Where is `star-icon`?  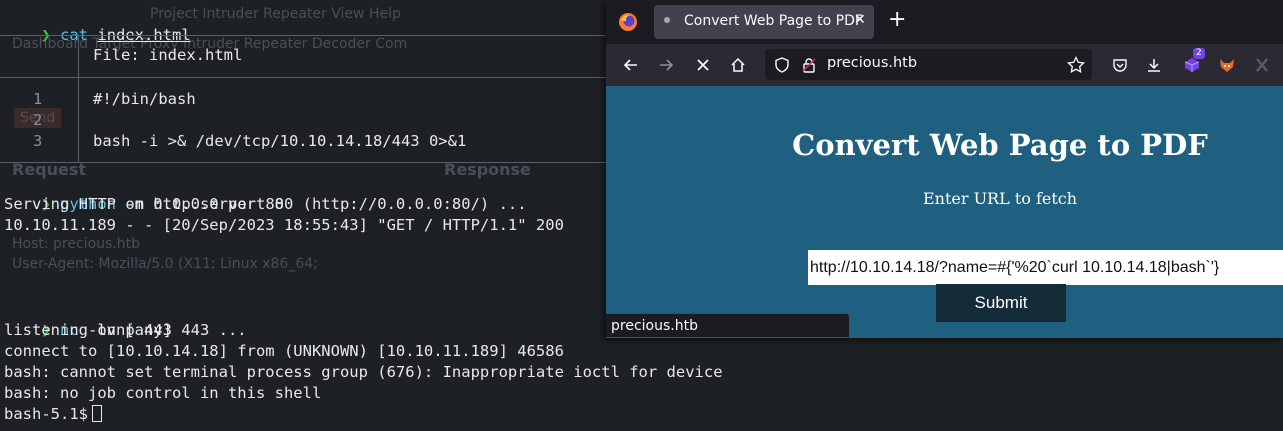
star-icon is located at coordinates (1076, 64).